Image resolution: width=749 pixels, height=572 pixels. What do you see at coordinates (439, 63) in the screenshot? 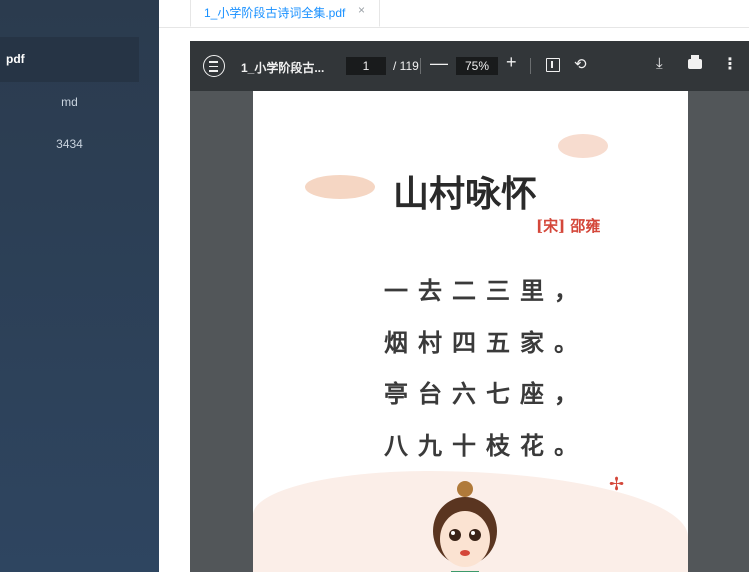
I see `zoom-out-button: —` at bounding box center [439, 63].